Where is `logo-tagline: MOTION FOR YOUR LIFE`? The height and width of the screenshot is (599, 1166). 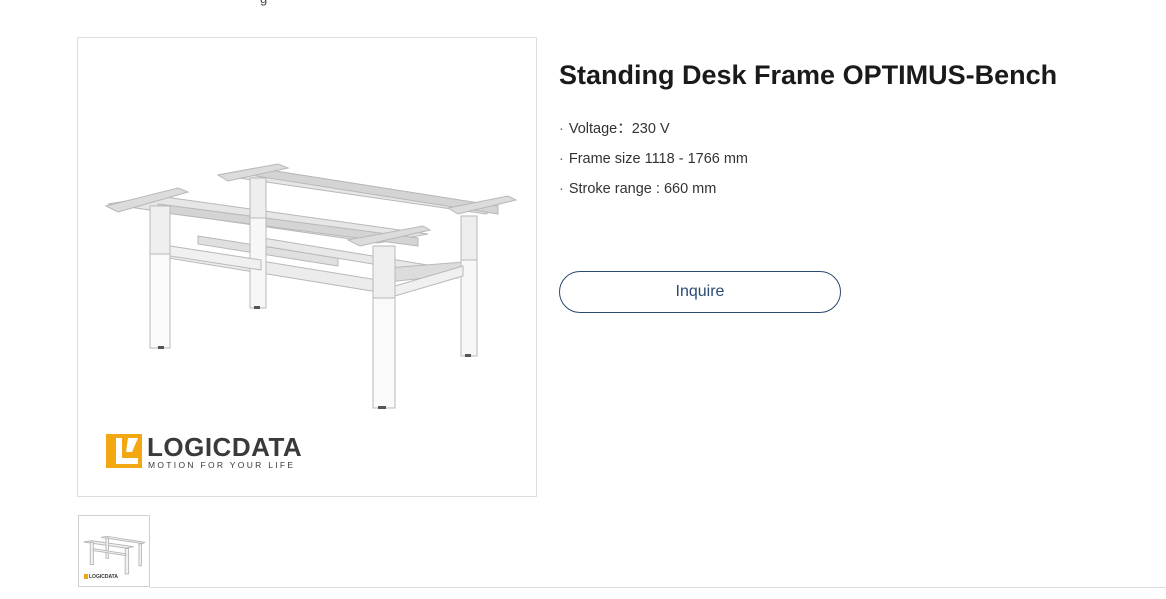 logo-tagline: MOTION FOR YOUR LIFE is located at coordinates (222, 465).